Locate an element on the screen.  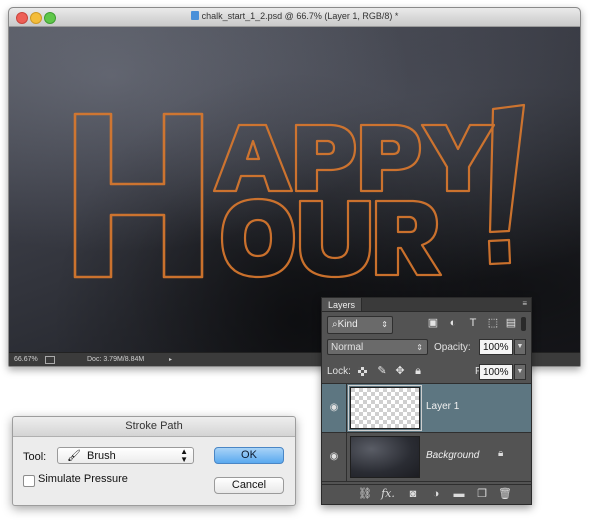
adjustment-icon: ◑ is located at coordinates (436, 494).